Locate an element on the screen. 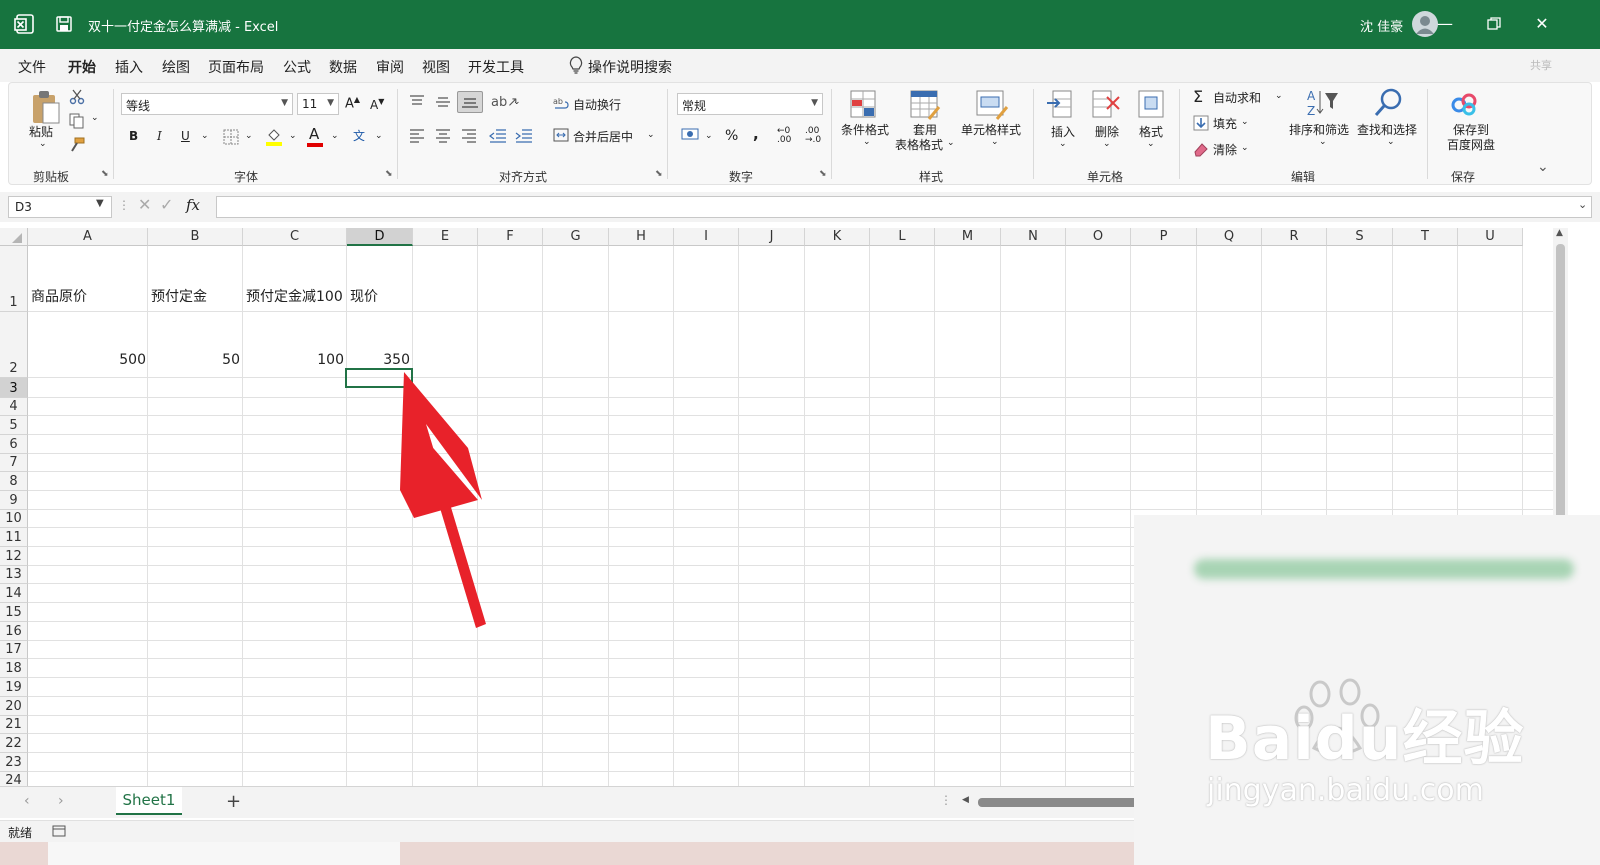 The image size is (1600, 865). paste-icon is located at coordinates (46, 107).